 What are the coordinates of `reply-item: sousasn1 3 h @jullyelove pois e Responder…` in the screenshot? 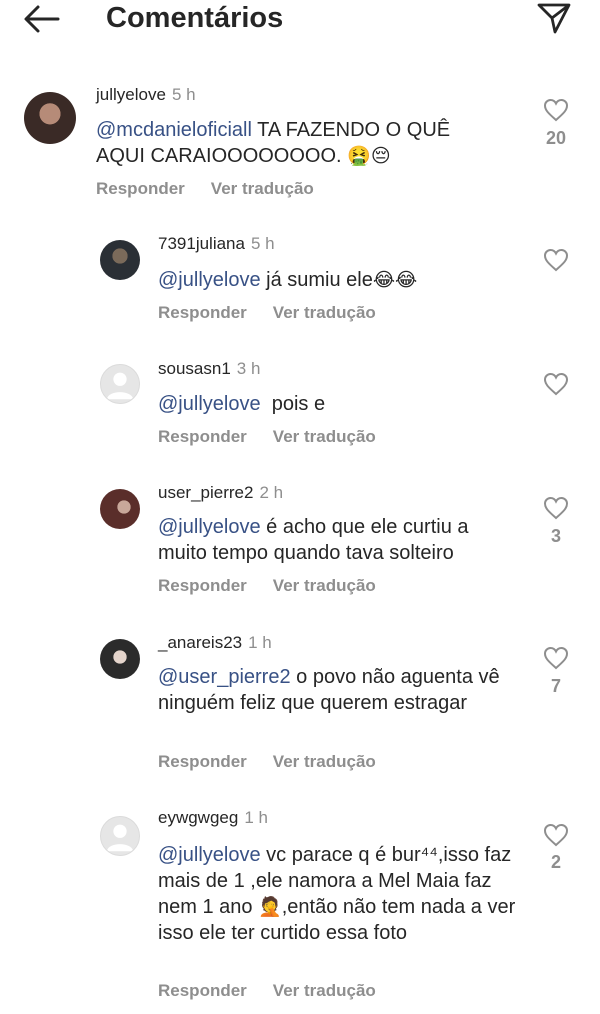 It's located at (300, 409).